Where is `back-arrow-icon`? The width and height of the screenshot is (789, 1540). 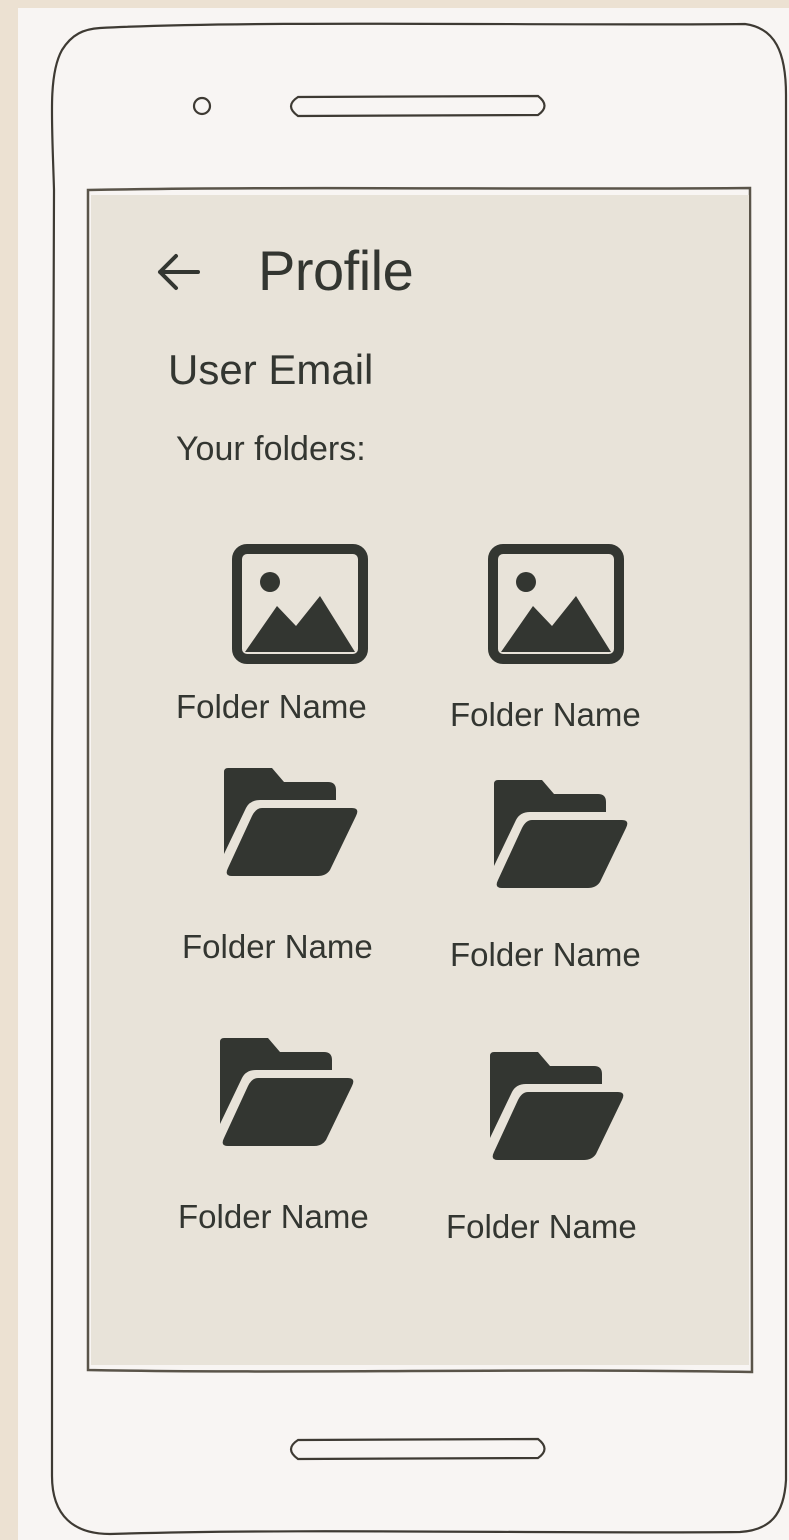
back-arrow-icon is located at coordinates (177, 272).